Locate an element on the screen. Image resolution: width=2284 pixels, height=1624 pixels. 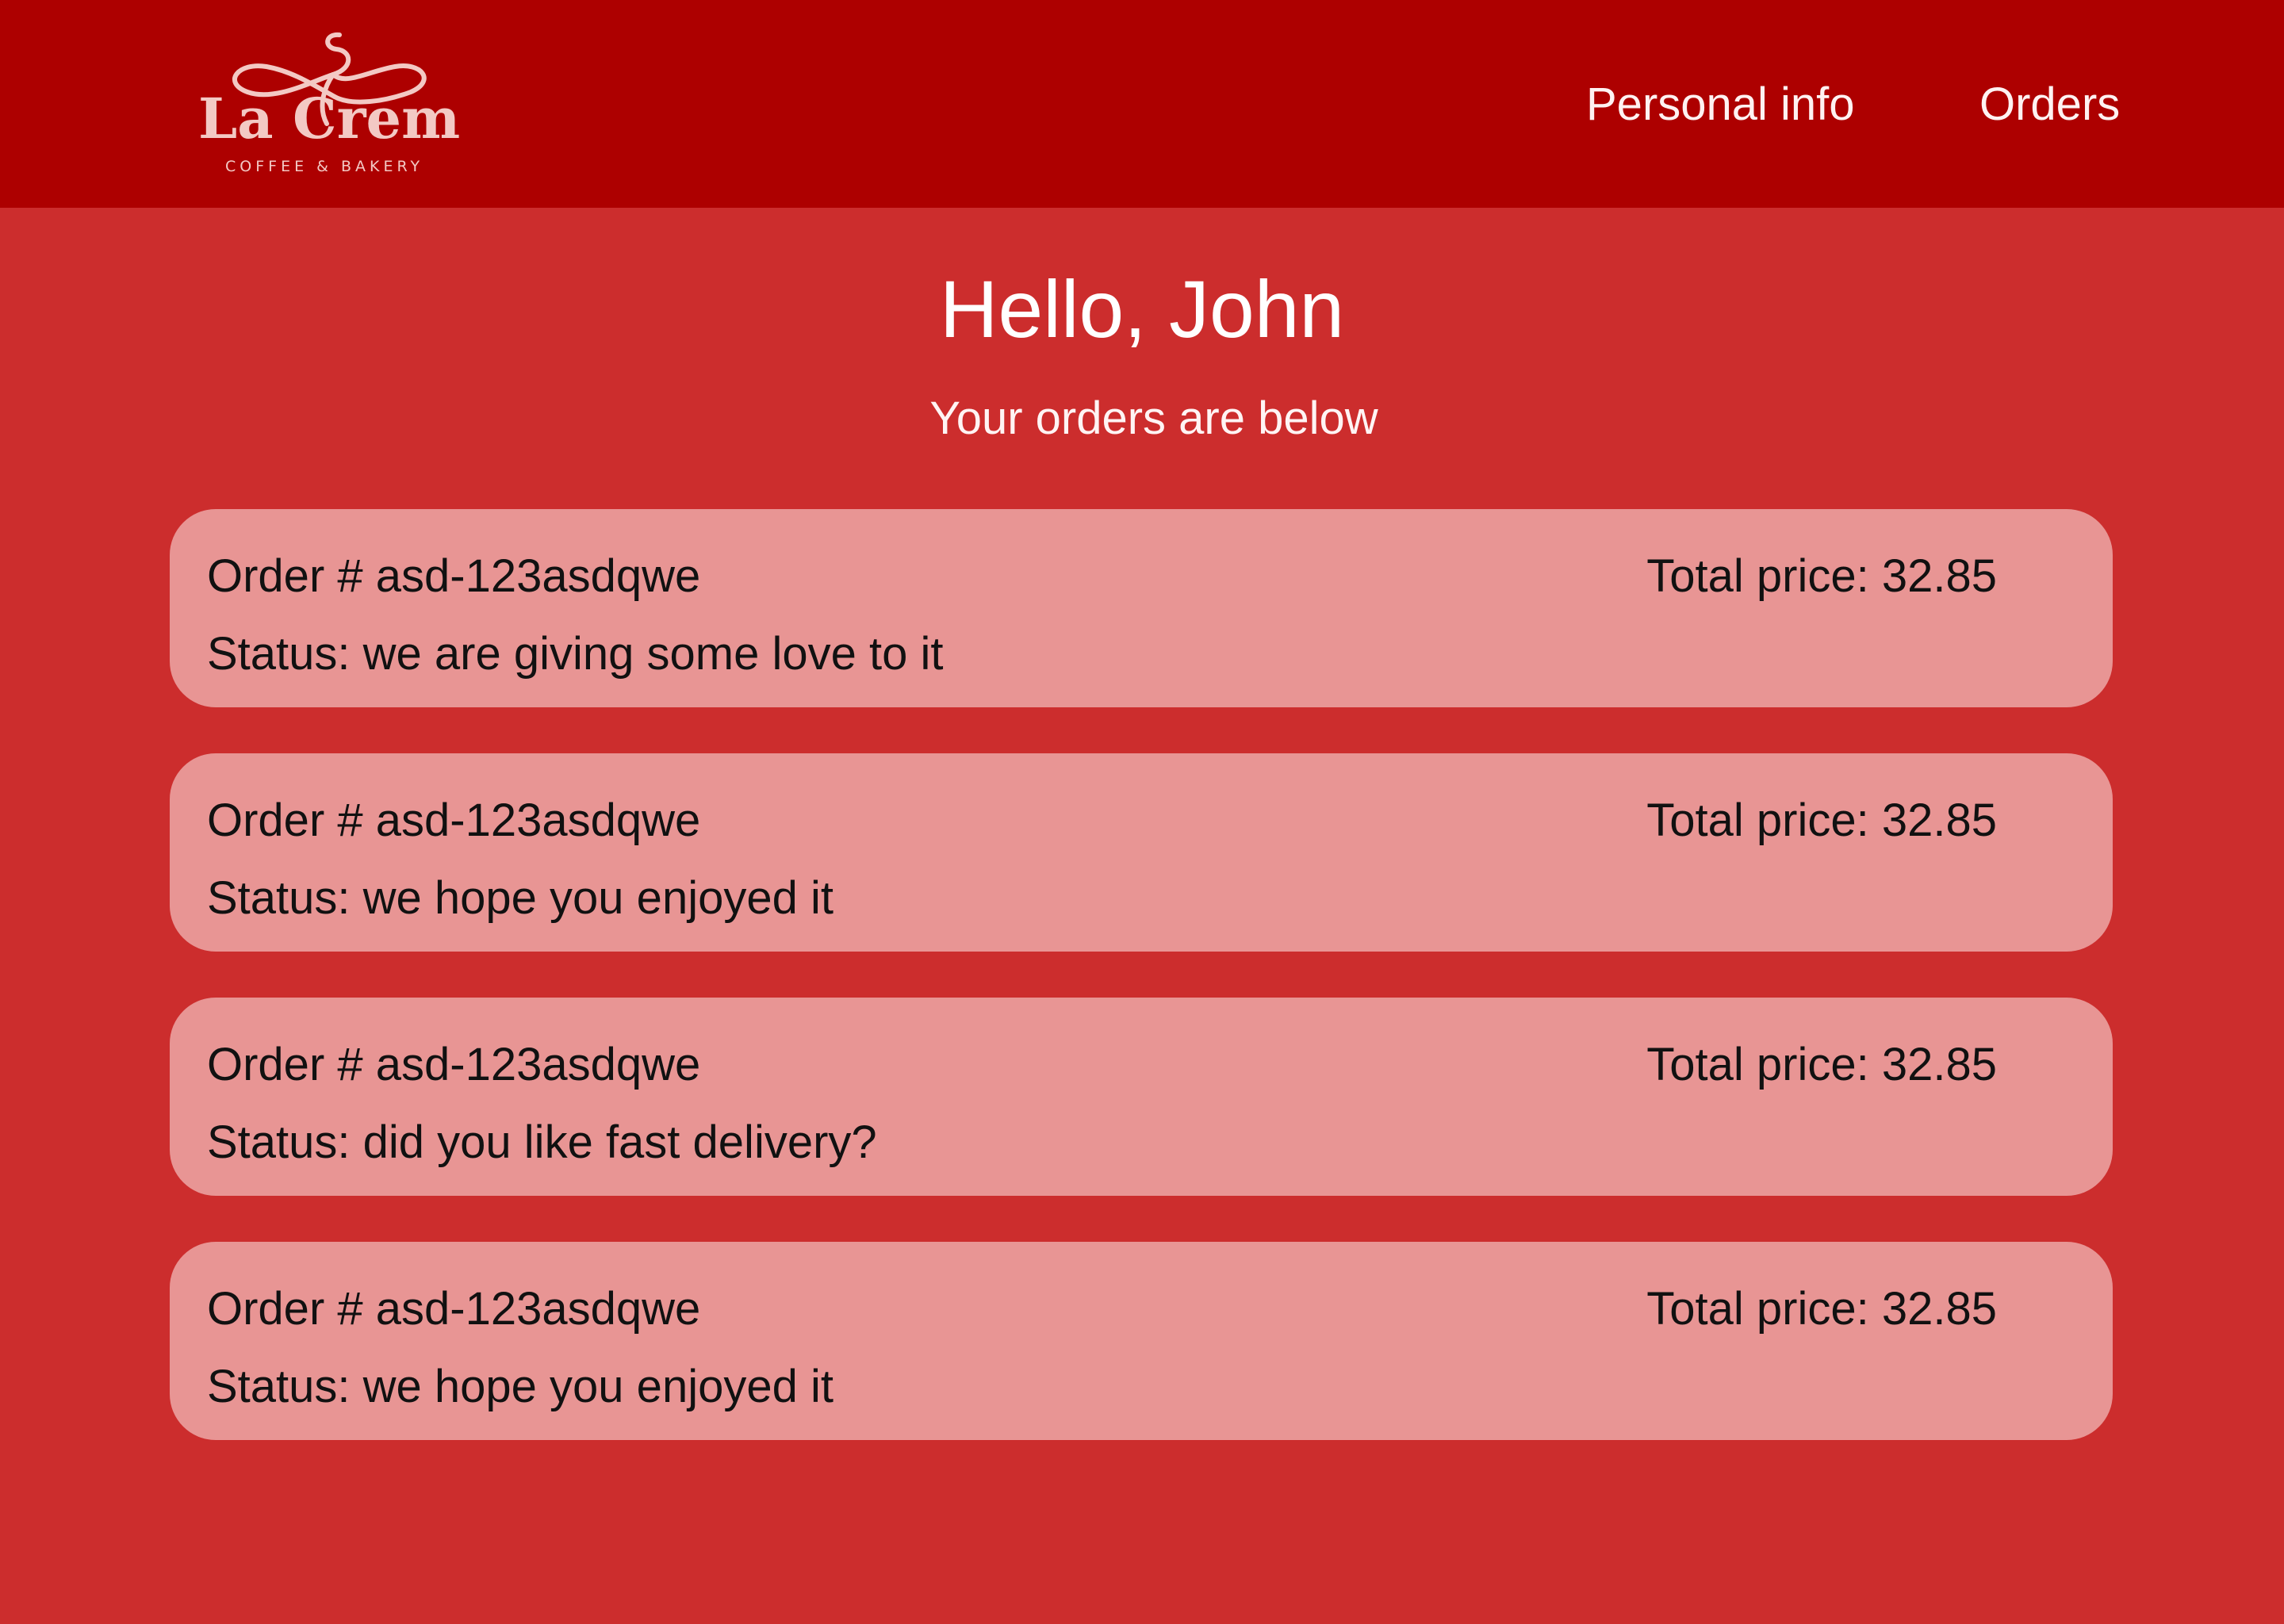
la-crema-logo: La Crema COFFEE & BAKERY is located at coordinates (329, 105).